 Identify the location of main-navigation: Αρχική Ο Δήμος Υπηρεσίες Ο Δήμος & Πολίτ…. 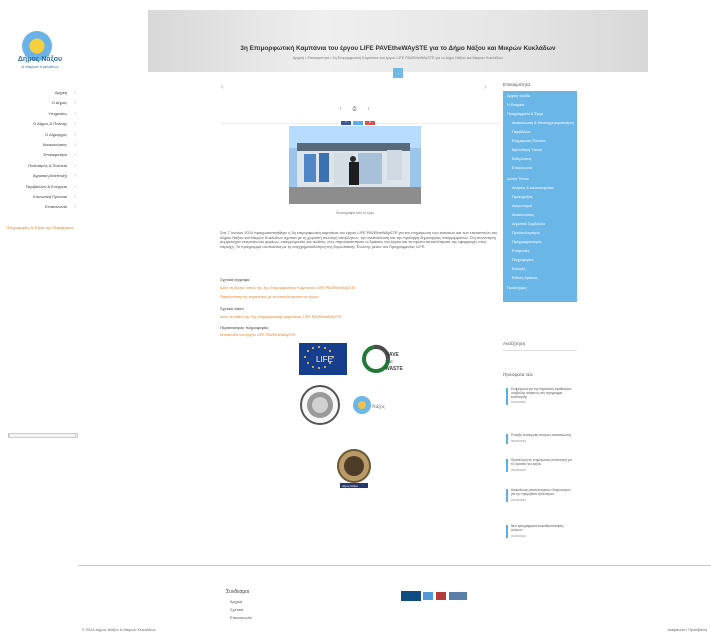
(40, 150).